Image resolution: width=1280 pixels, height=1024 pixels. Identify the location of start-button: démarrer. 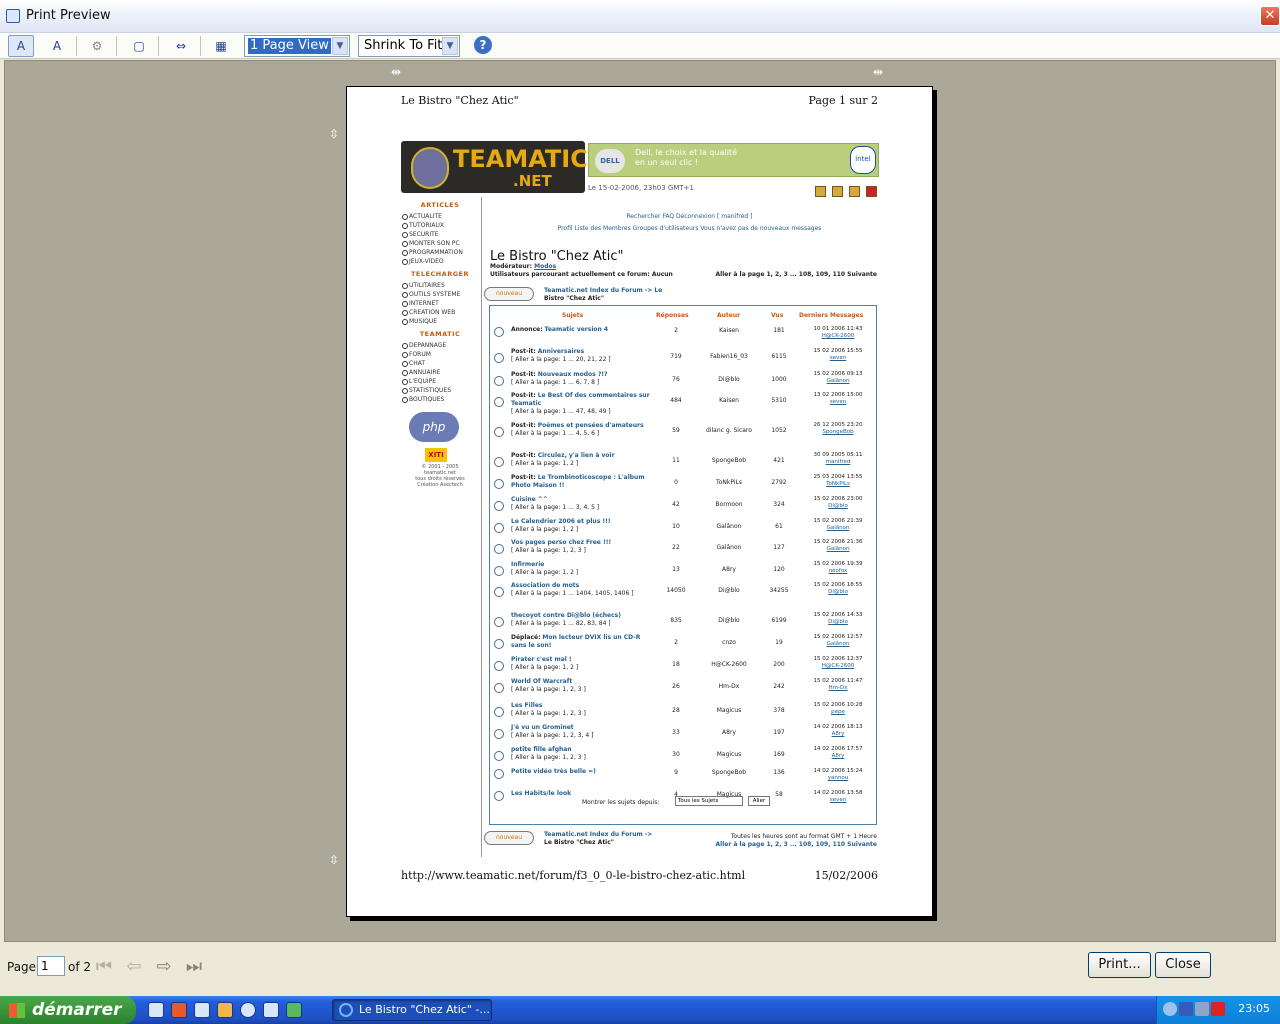
(68, 1010).